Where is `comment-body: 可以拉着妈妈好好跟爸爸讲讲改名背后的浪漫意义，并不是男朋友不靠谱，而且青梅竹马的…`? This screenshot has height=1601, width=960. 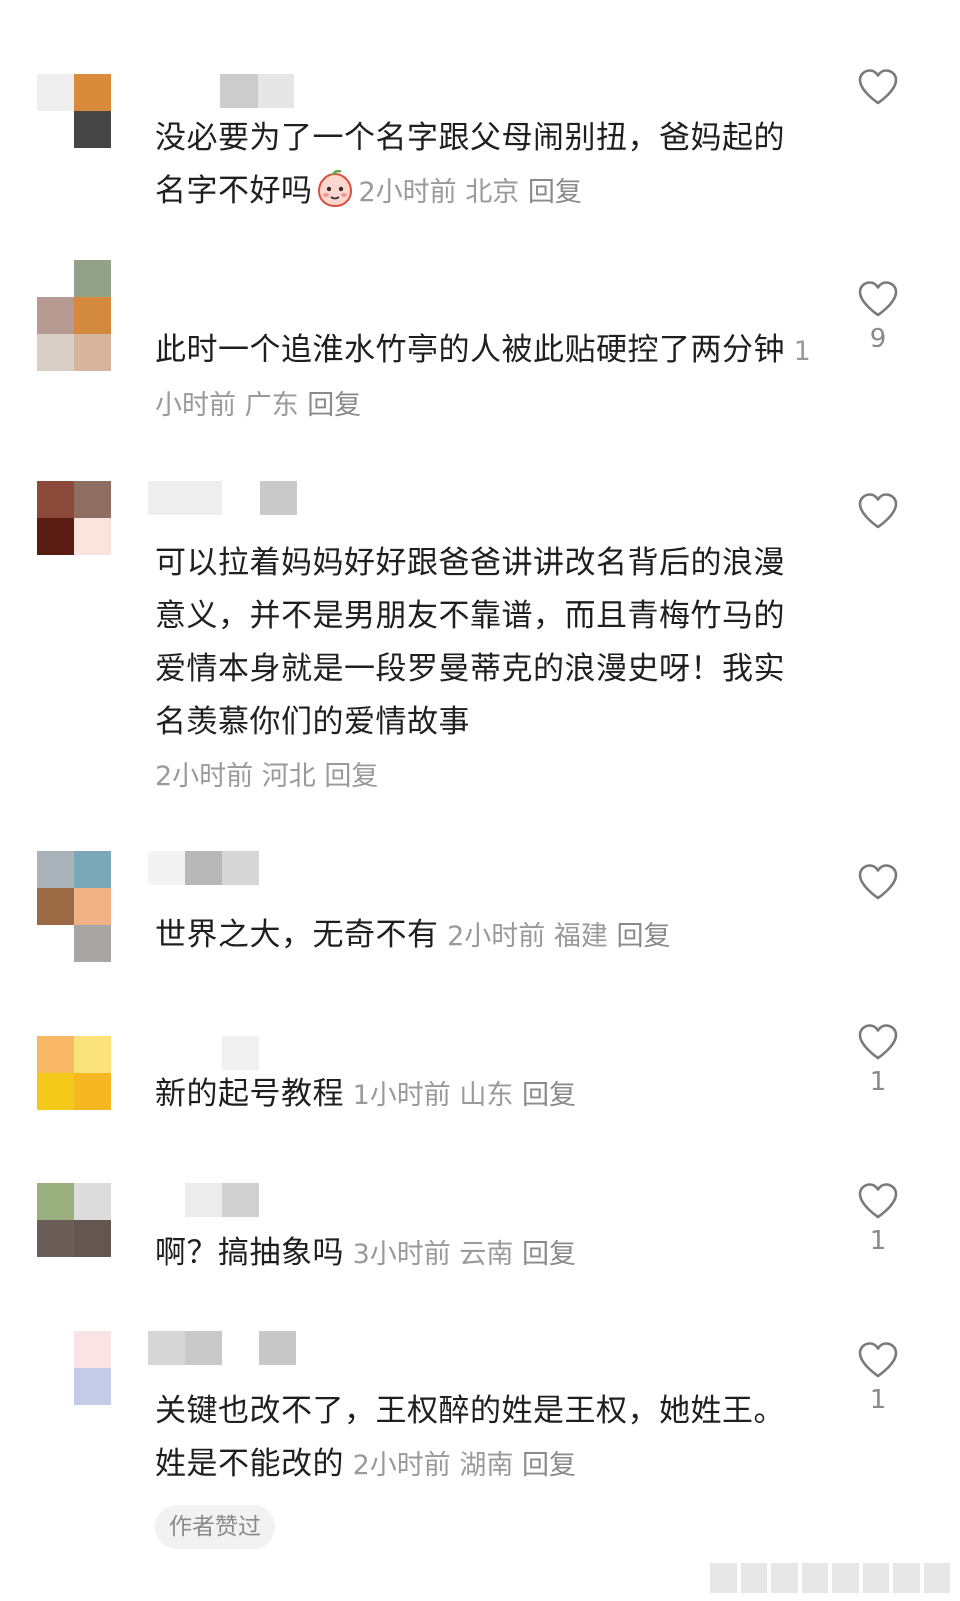 comment-body: 可以拉着妈妈好好跟爸爸讲讲改名背后的浪漫意义，并不是男朋友不靠谱，而且青梅竹马的… is located at coordinates (470, 642).